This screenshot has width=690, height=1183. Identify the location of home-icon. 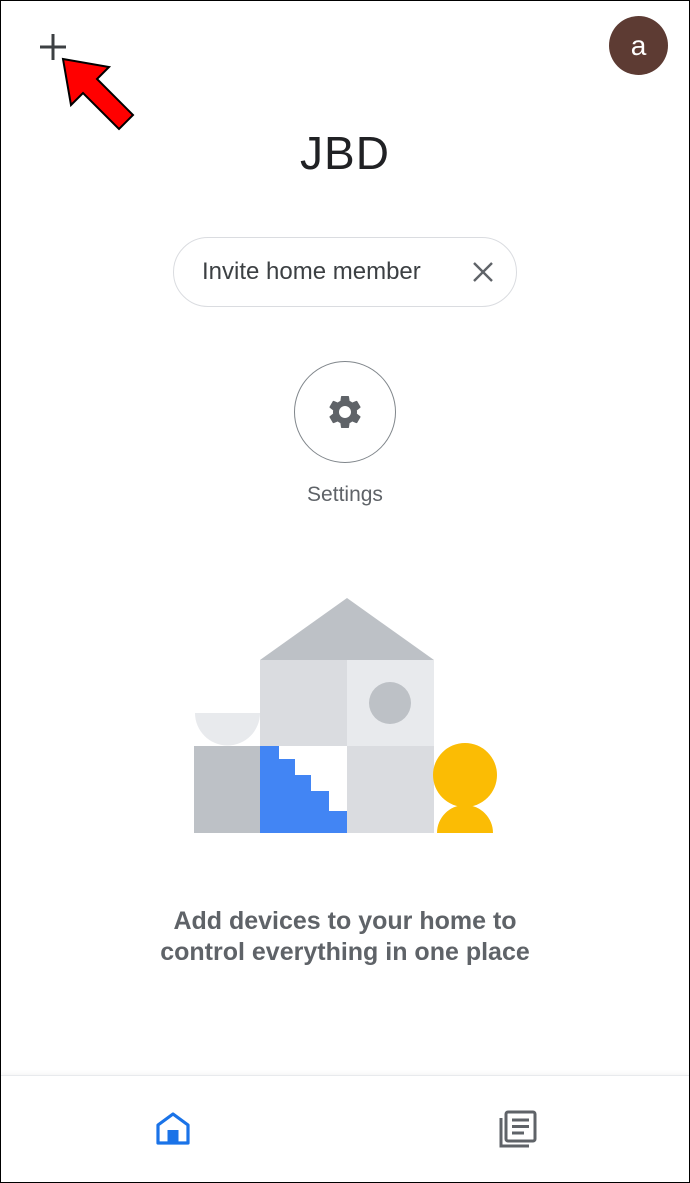
(173, 1128).